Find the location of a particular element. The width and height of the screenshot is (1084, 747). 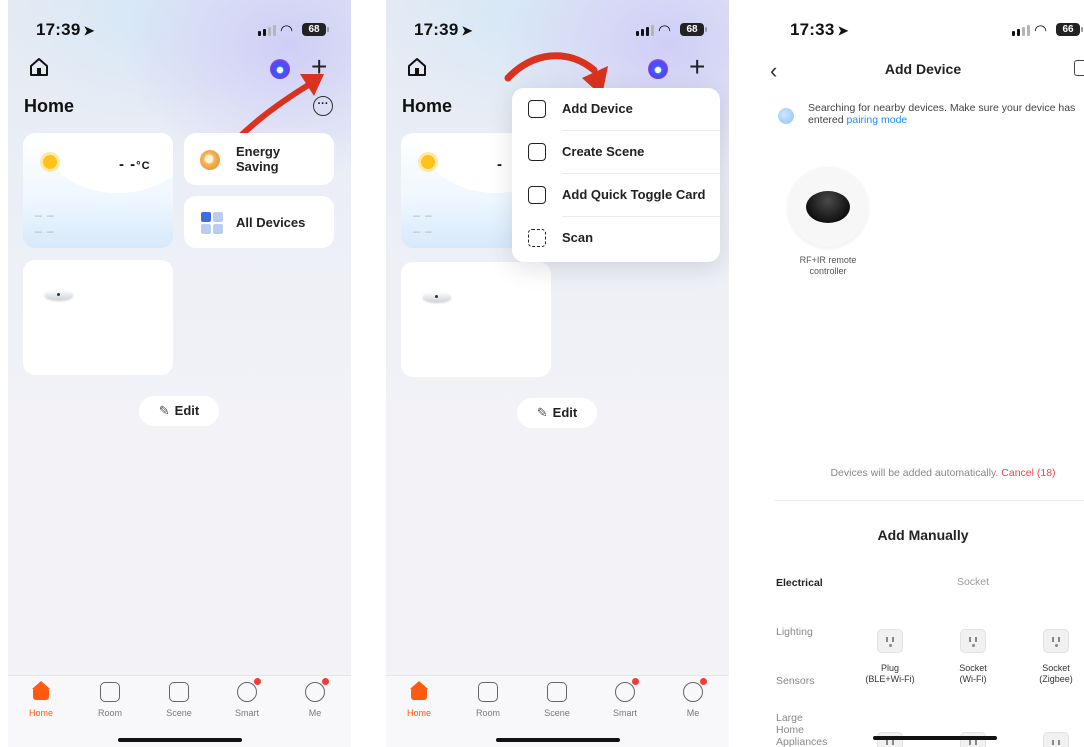

home-icon is located at coordinates (419, 691).